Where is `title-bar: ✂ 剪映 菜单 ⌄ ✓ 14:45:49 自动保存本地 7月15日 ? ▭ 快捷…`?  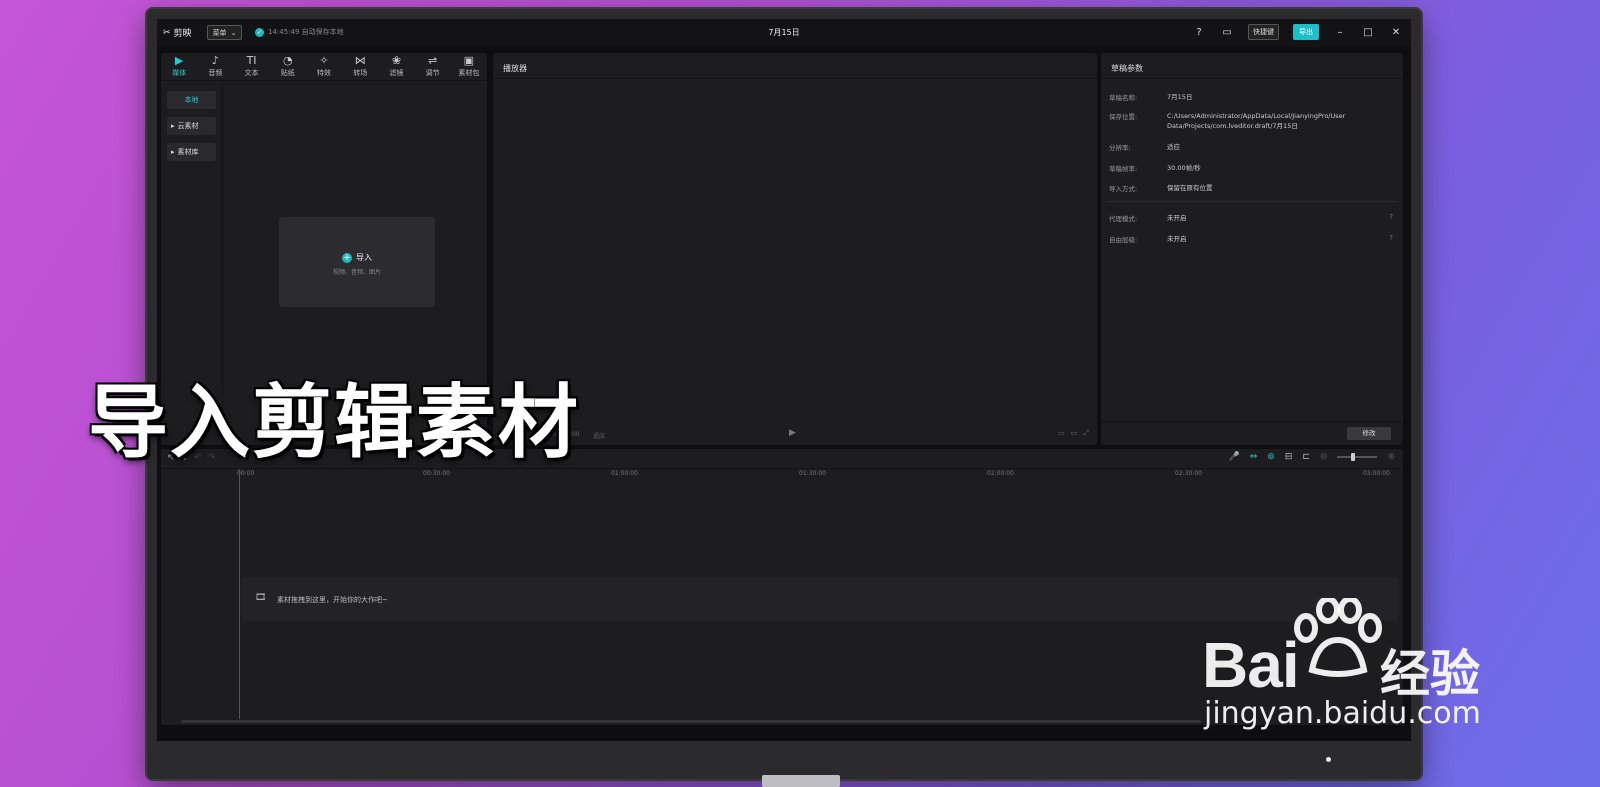
title-bar: ✂ 剪映 菜单 ⌄ ✓ 14:45:49 自动保存本地 7月15日 ? ▭ 快捷… is located at coordinates (784, 33).